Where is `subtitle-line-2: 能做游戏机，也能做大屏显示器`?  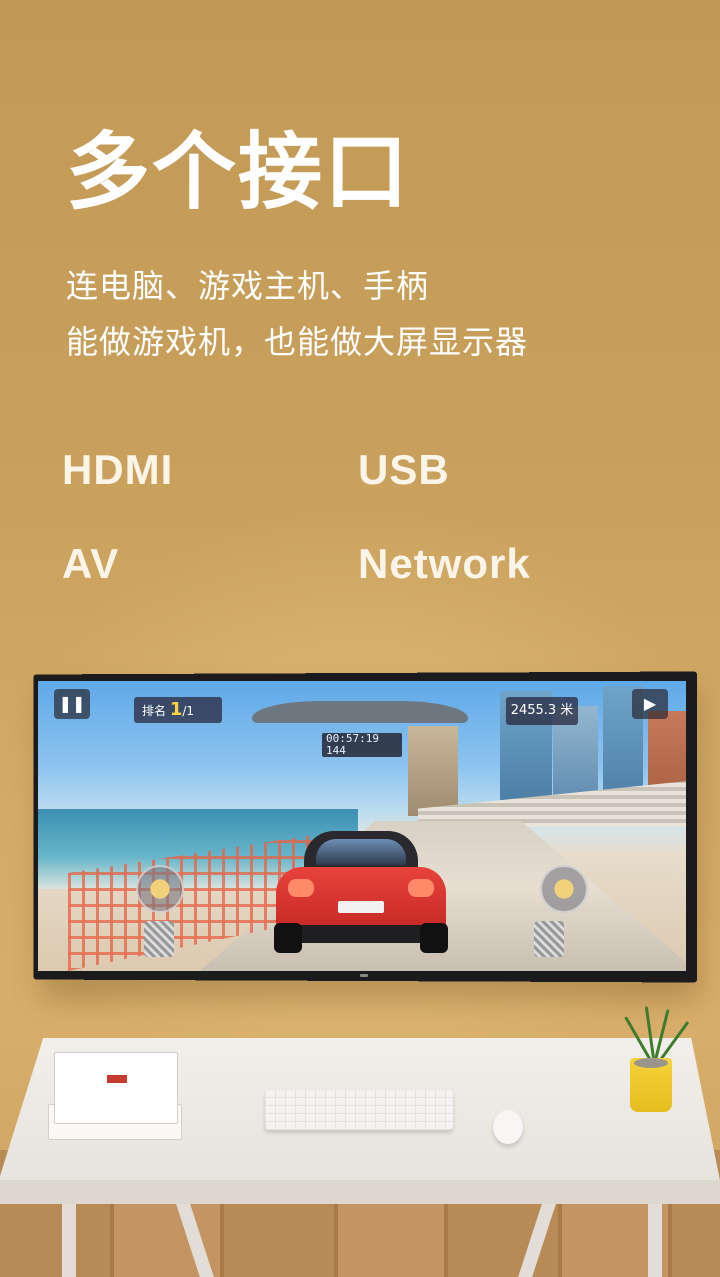
subtitle-line-2: 能做游戏机，也能做大屏显示器 is located at coordinates (297, 342).